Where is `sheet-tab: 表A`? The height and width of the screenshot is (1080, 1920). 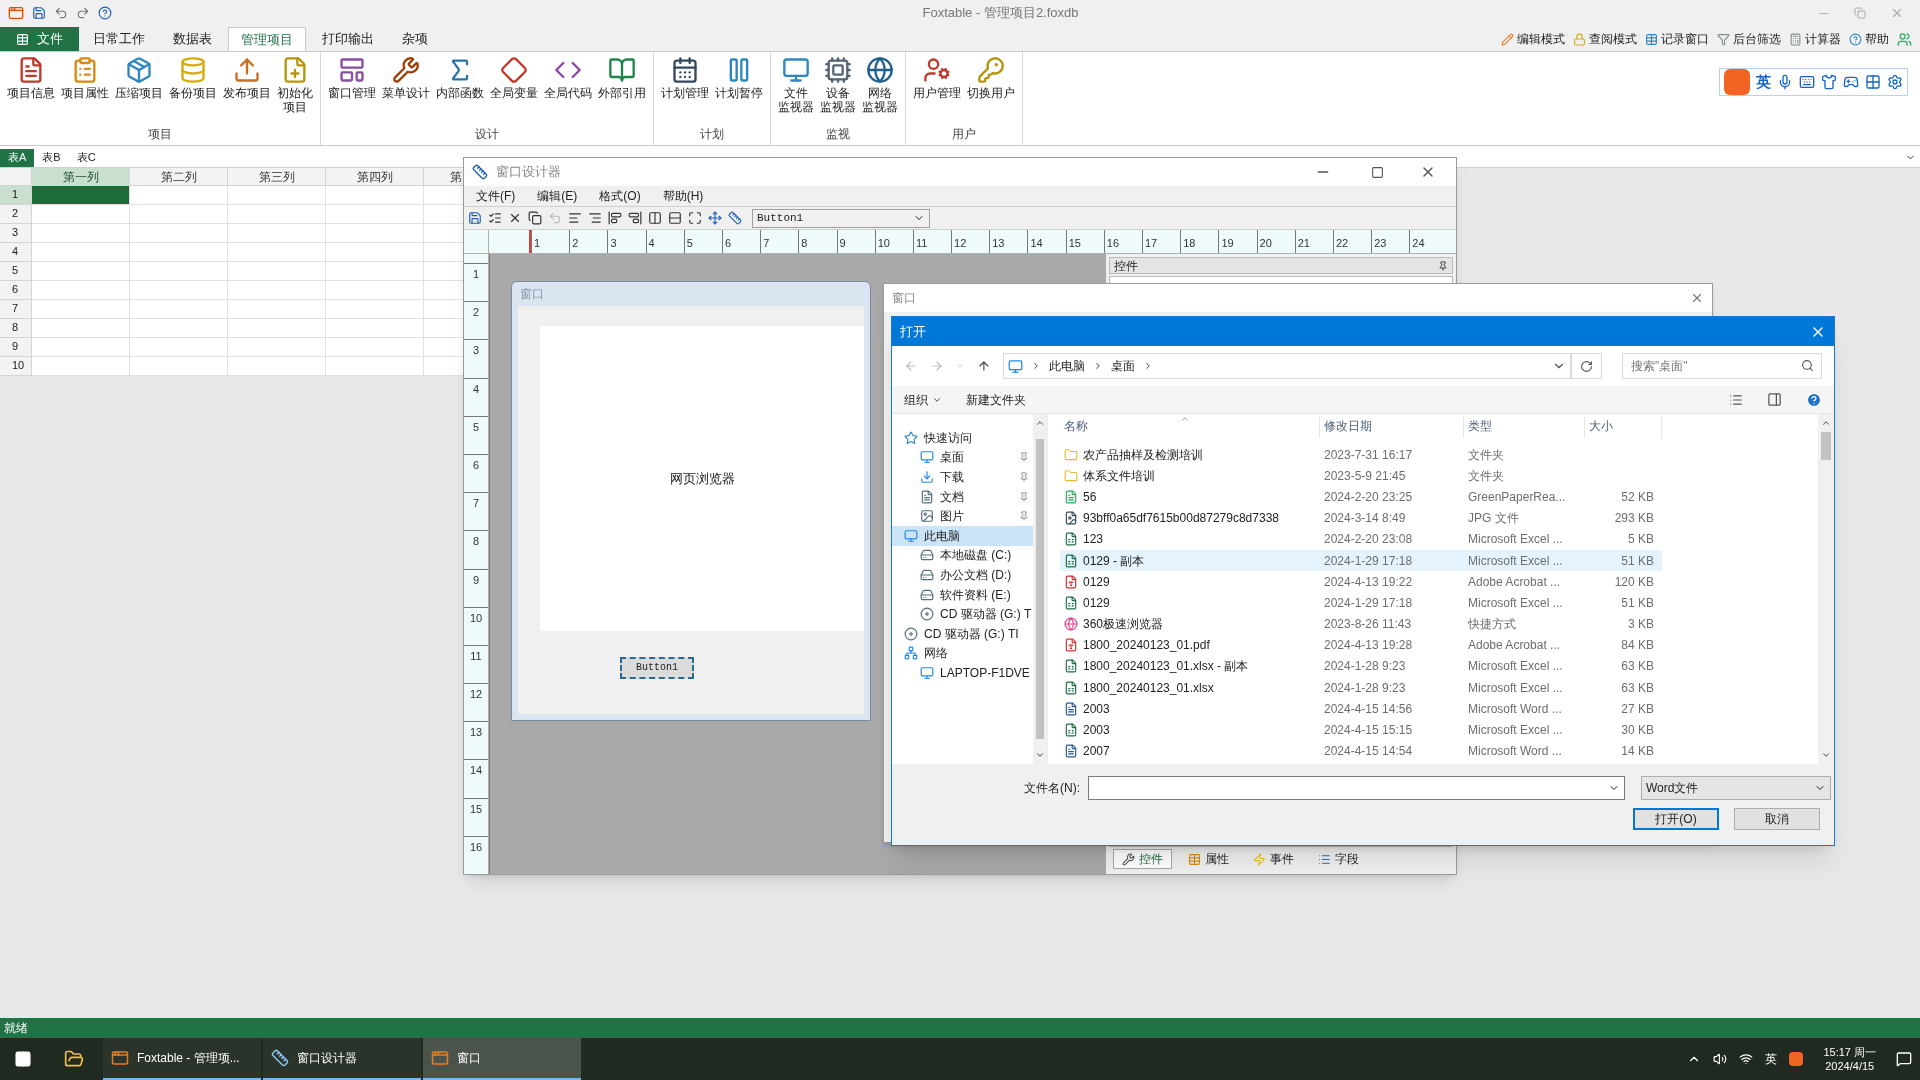 sheet-tab: 表A is located at coordinates (17, 157).